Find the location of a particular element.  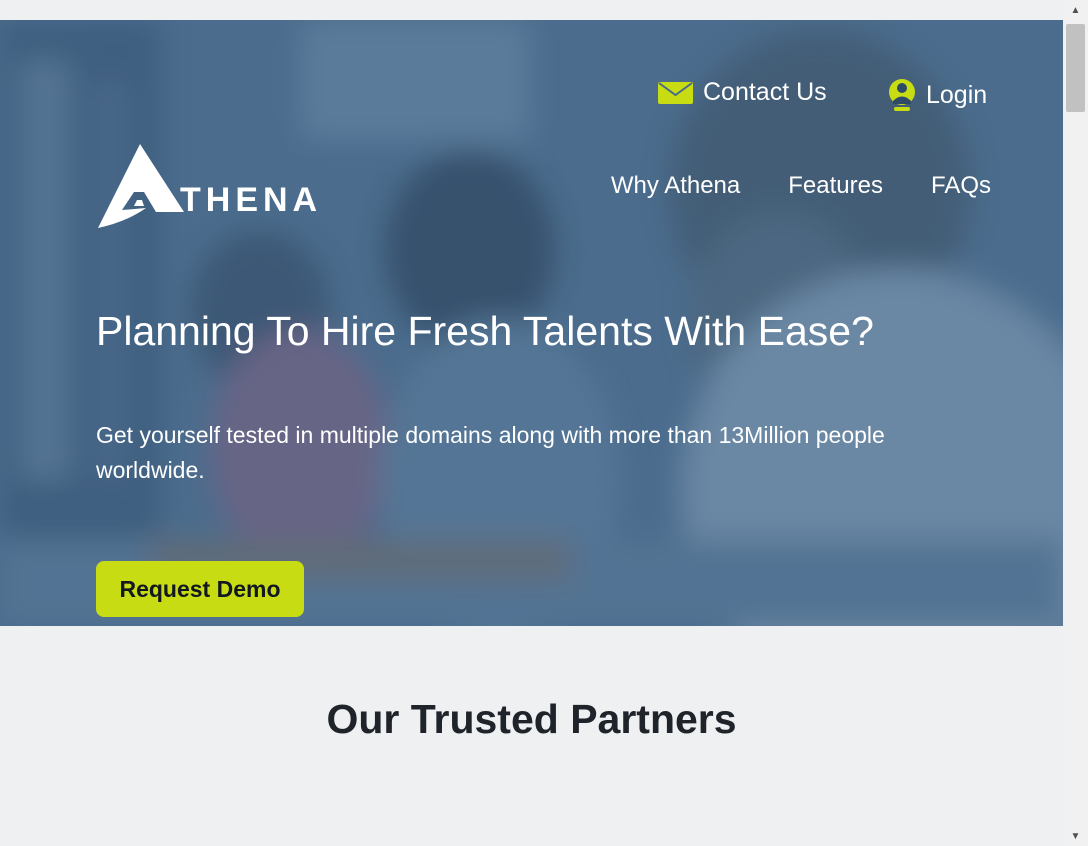

mail-icon is located at coordinates (675, 93).